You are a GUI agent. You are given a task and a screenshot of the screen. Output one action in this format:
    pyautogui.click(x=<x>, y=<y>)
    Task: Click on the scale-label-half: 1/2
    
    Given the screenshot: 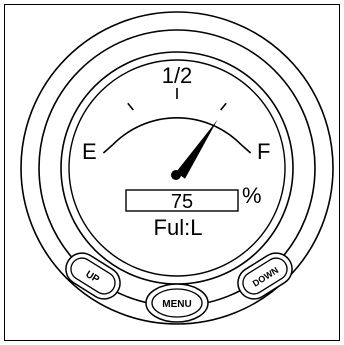 What is the action you would take?
    pyautogui.click(x=177, y=75)
    